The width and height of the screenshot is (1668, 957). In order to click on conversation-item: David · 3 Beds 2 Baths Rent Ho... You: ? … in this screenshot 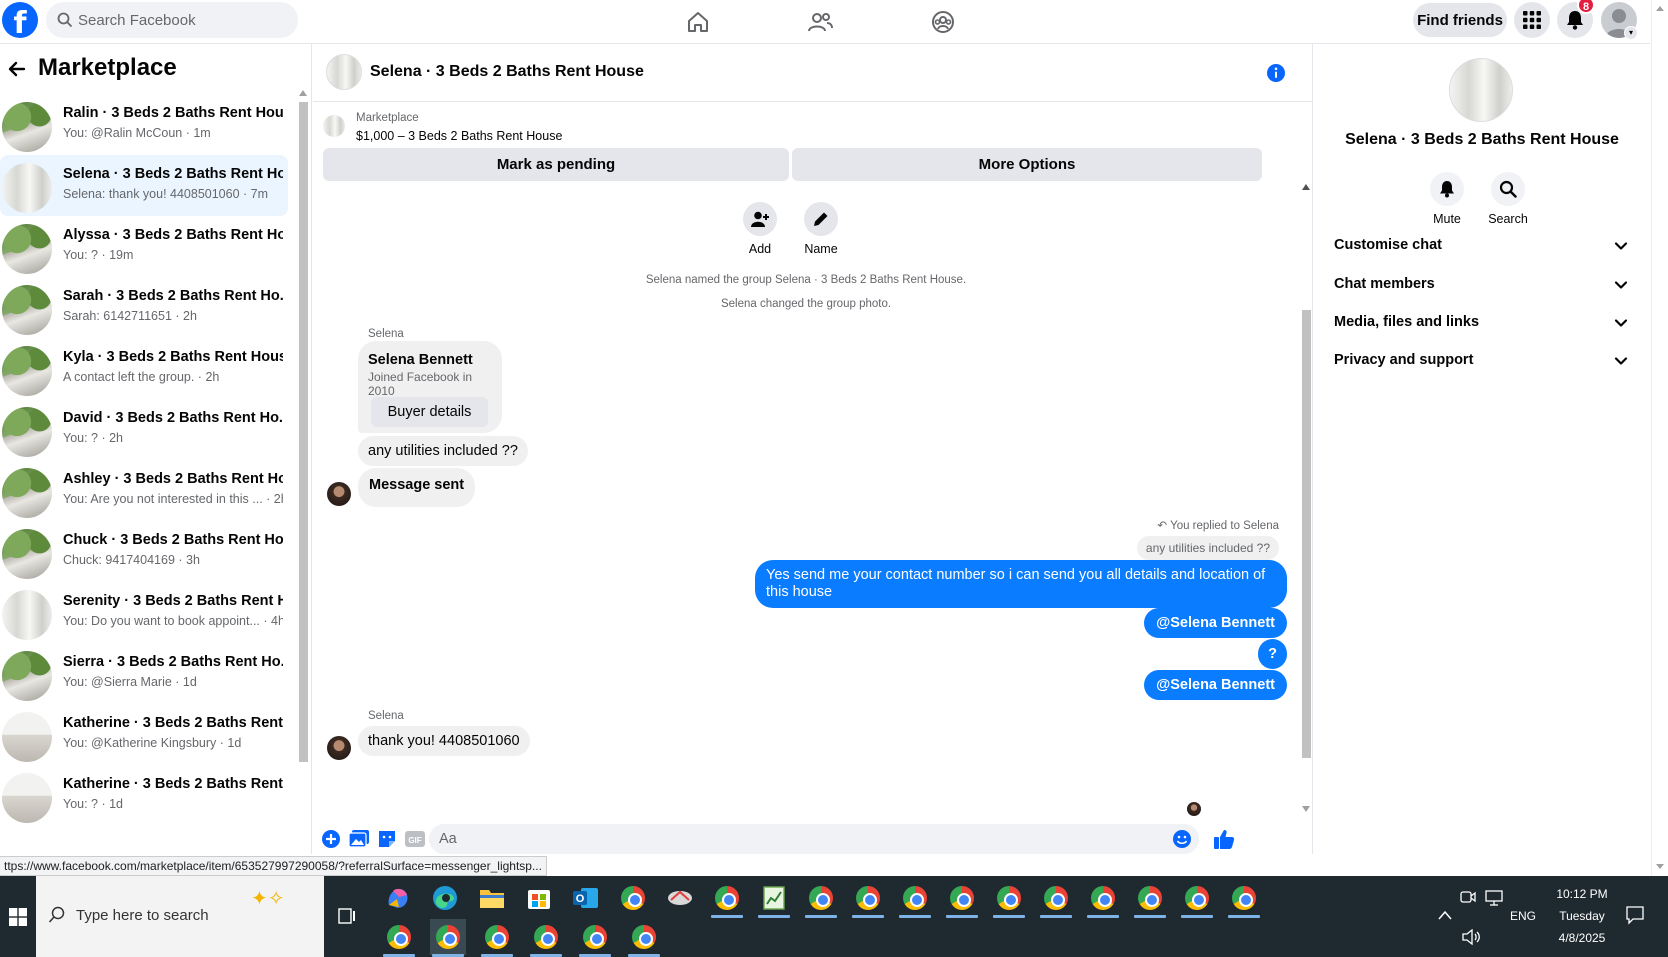, I will do `click(144, 429)`.